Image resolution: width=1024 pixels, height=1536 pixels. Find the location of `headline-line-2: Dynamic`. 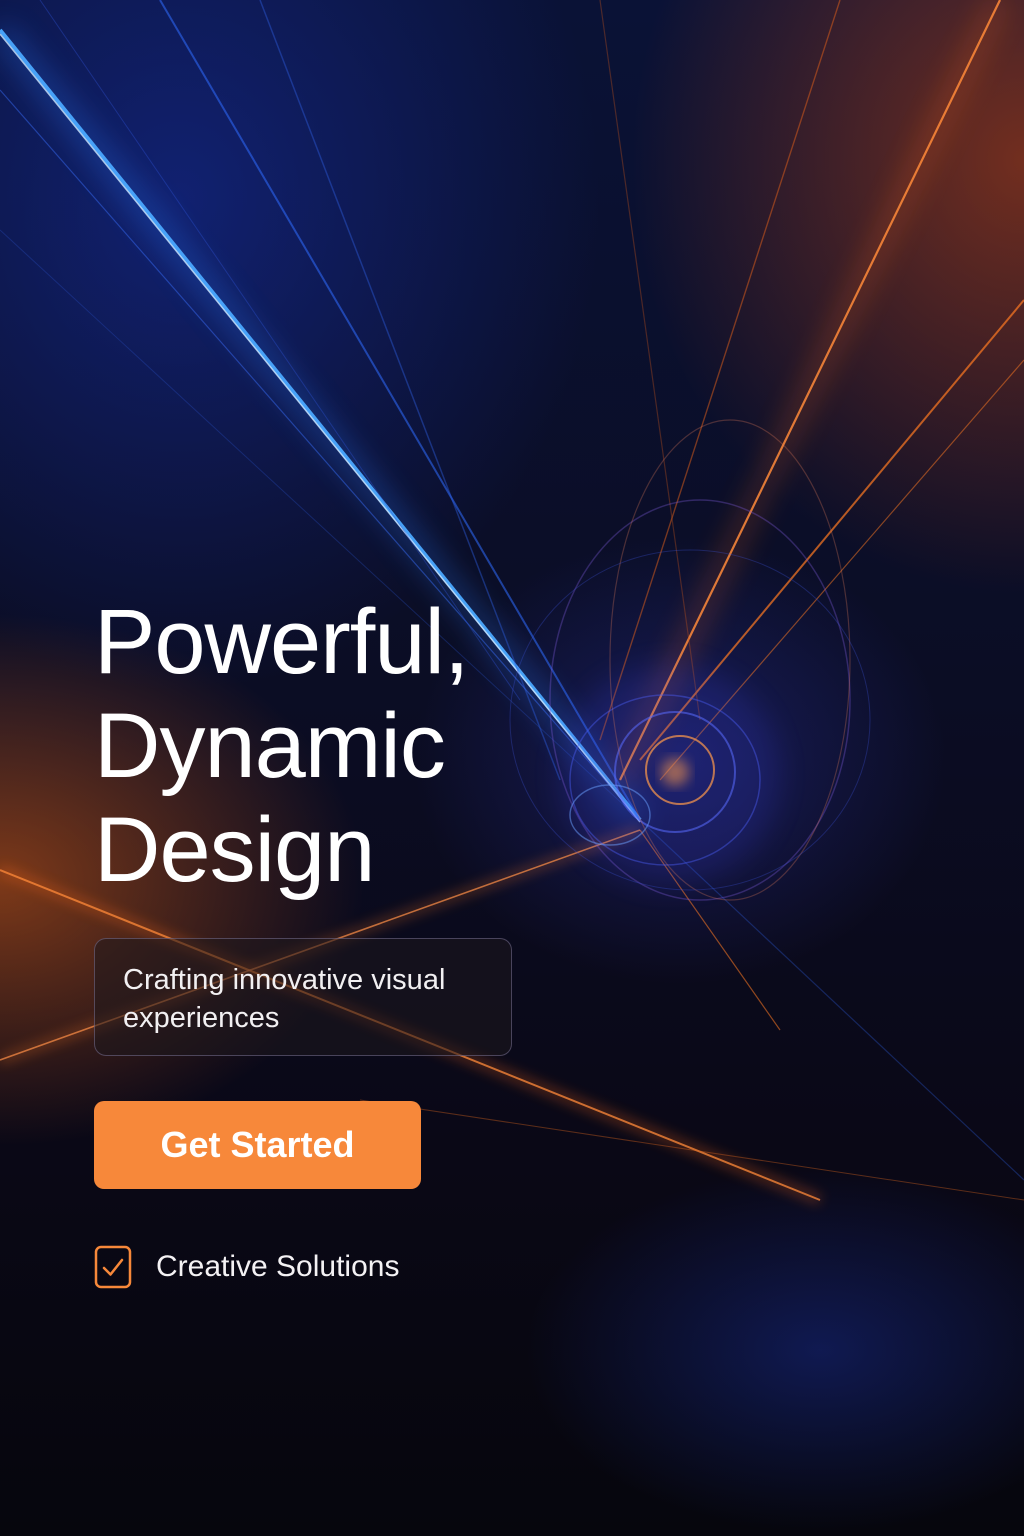

headline-line-2: Dynamic is located at coordinates (270, 746).